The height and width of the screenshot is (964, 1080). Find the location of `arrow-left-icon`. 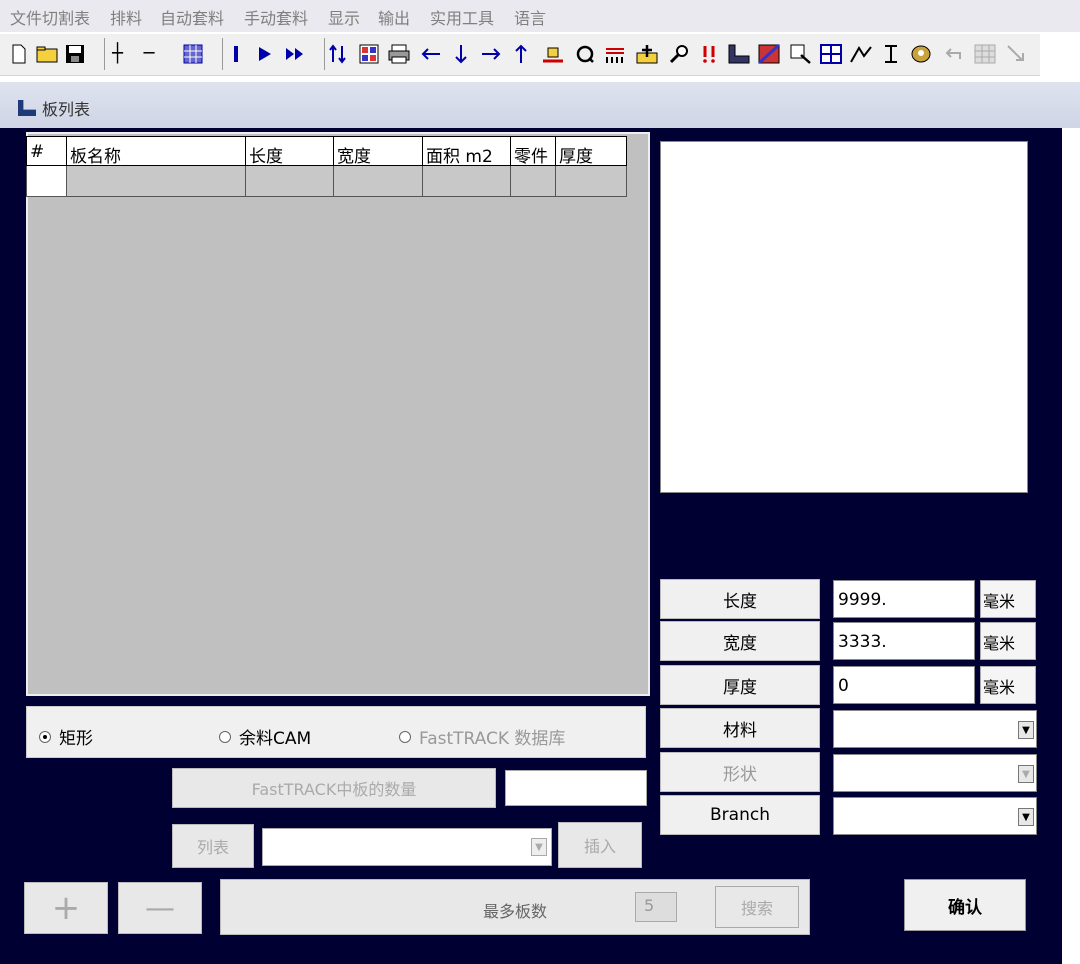

arrow-left-icon is located at coordinates (431, 54).